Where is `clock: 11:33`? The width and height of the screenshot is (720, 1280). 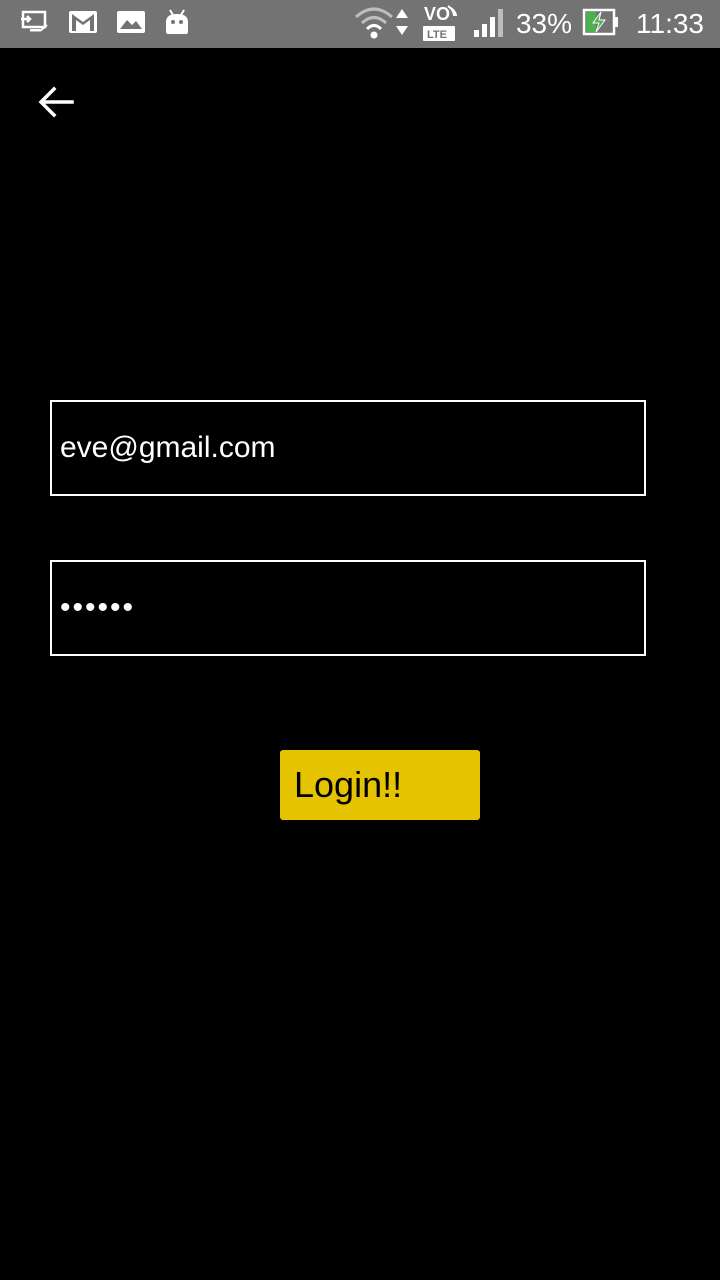 clock: 11:33 is located at coordinates (670, 23).